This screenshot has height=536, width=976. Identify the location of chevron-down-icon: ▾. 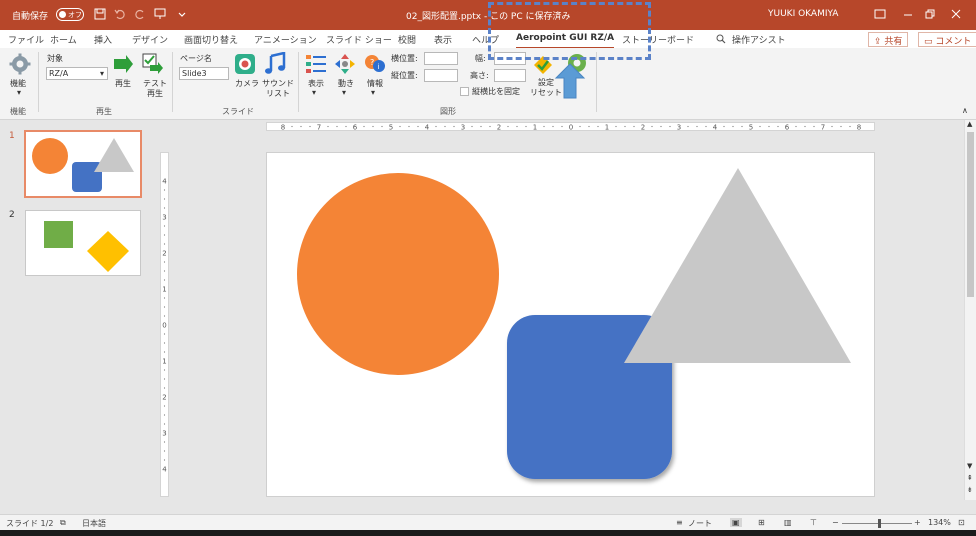
(101, 73).